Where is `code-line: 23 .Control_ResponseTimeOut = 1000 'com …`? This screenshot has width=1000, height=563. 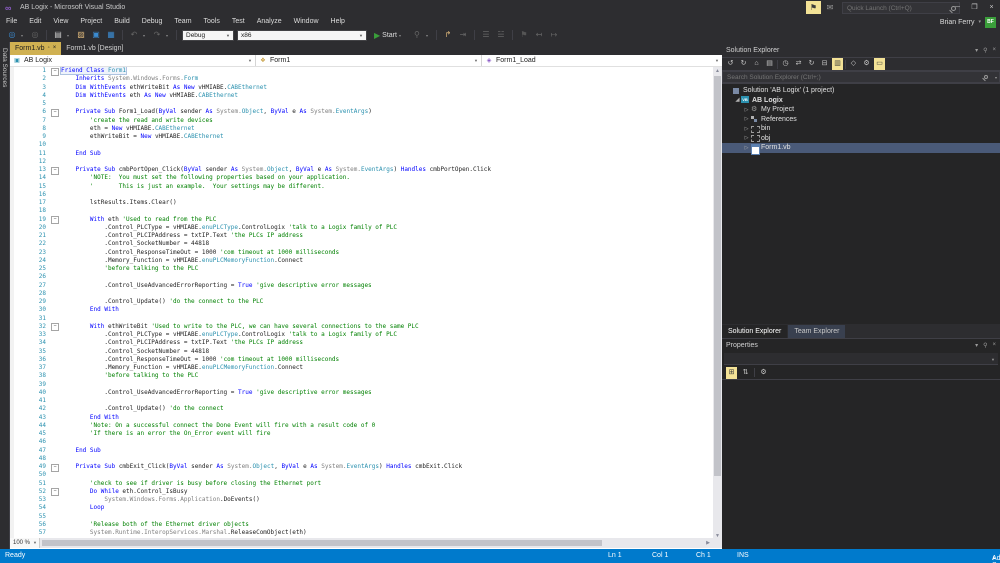
code-line: 23 .Control_ResponseTimeOut = 1000 'com … is located at coordinates (361, 253).